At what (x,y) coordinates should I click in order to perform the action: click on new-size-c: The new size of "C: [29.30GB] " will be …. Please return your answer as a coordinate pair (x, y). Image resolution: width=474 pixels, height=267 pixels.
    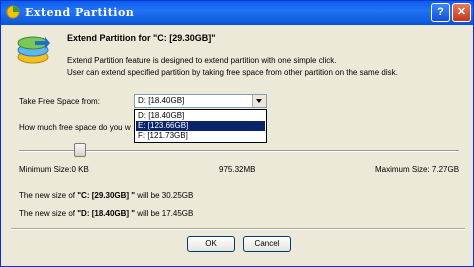
    Looking at the image, I should click on (106, 195).